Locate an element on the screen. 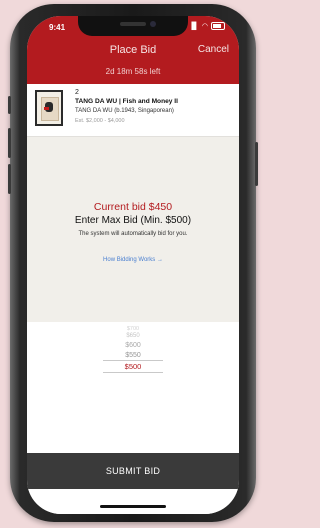  bottom-safe-area is located at coordinates (133, 501).